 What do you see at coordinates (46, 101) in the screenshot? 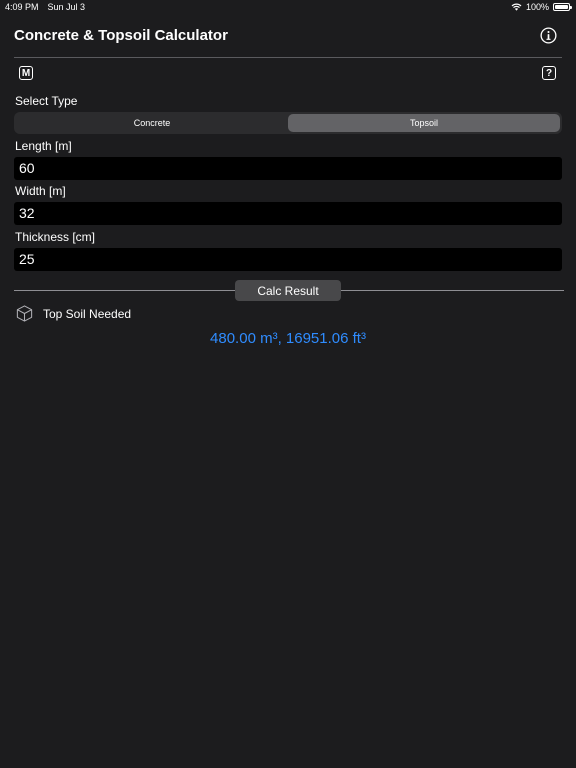
I see `select-type-label: Select Type` at bounding box center [46, 101].